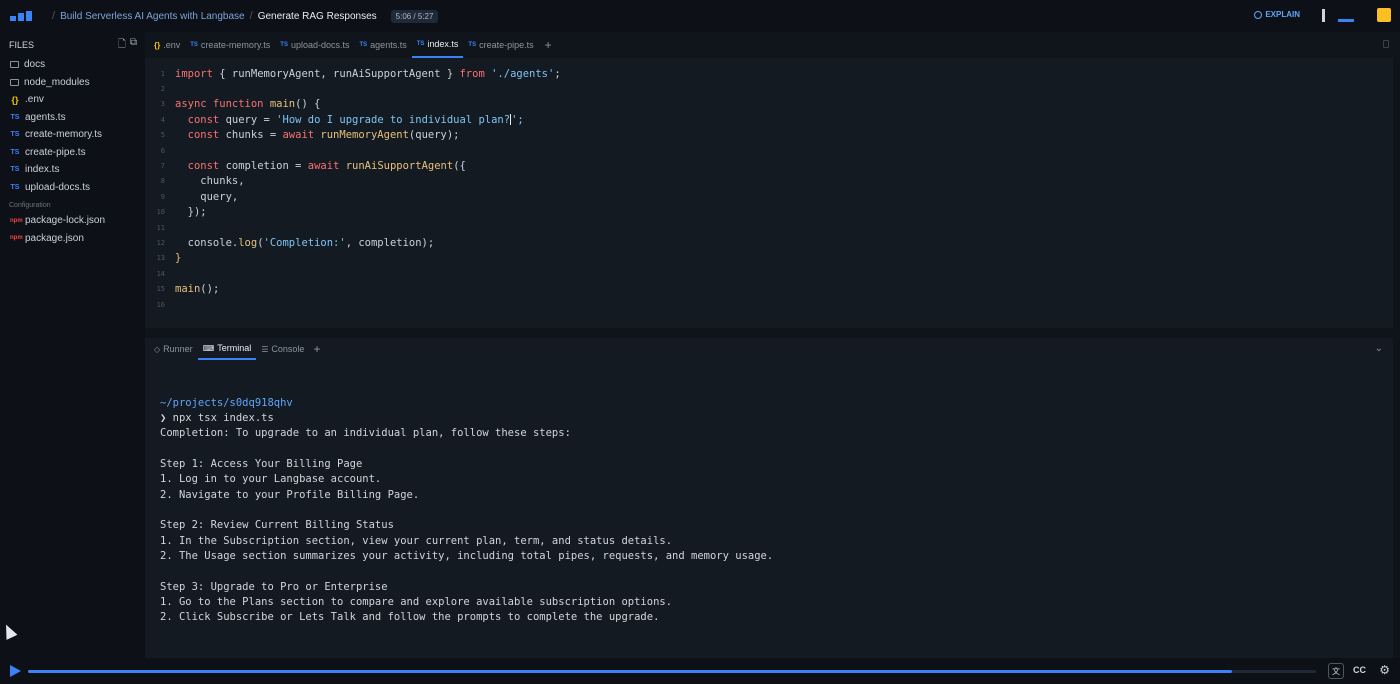 The width and height of the screenshot is (1400, 684). I want to click on code-line: 9 query,, so click(353, 196).